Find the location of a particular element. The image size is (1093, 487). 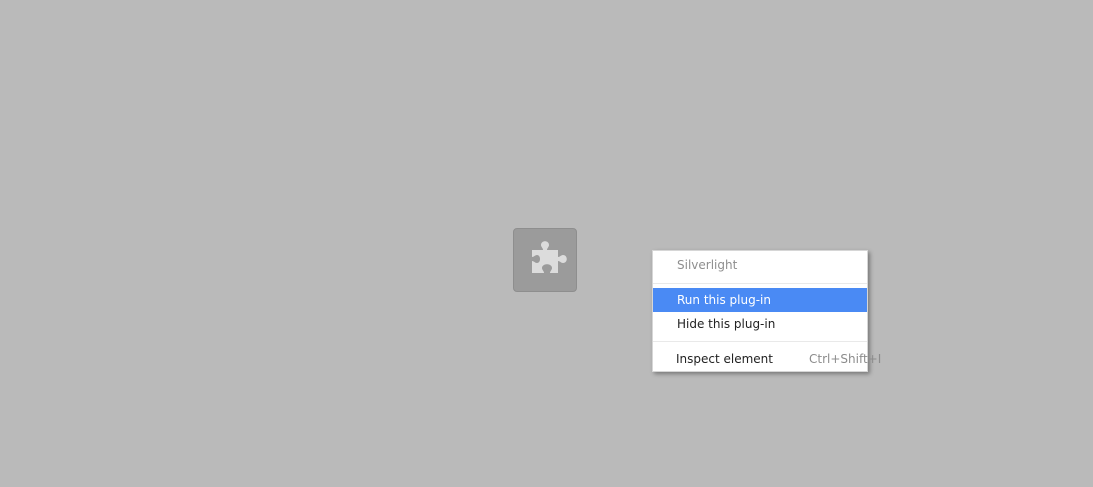

menu-item-inspect-element-shortcut: Ctrl+Shift+I is located at coordinates (845, 359).